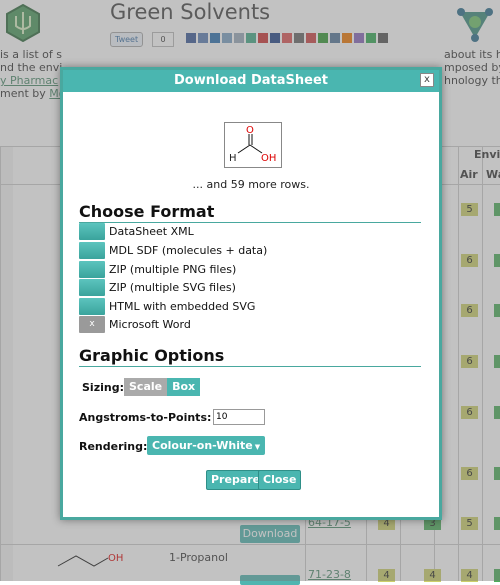 This screenshot has width=500, height=585. What do you see at coordinates (251, 184) in the screenshot?
I see `more-rows-note: ... and 59 more rows.` at bounding box center [251, 184].